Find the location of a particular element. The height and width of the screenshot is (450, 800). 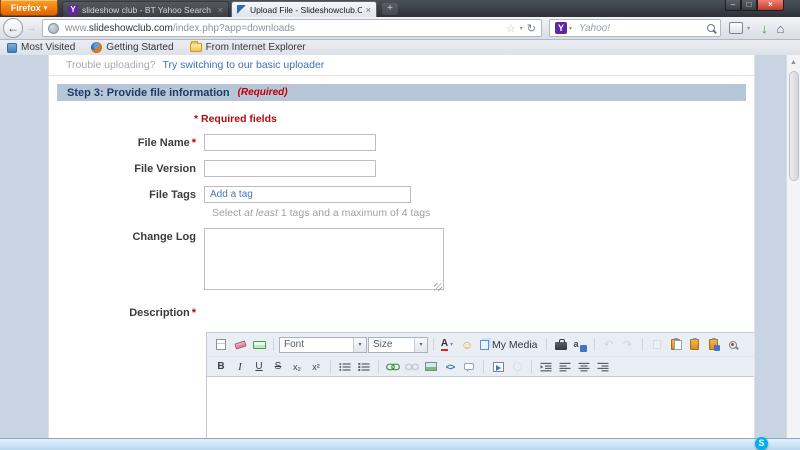

unlink-button is located at coordinates (412, 366).